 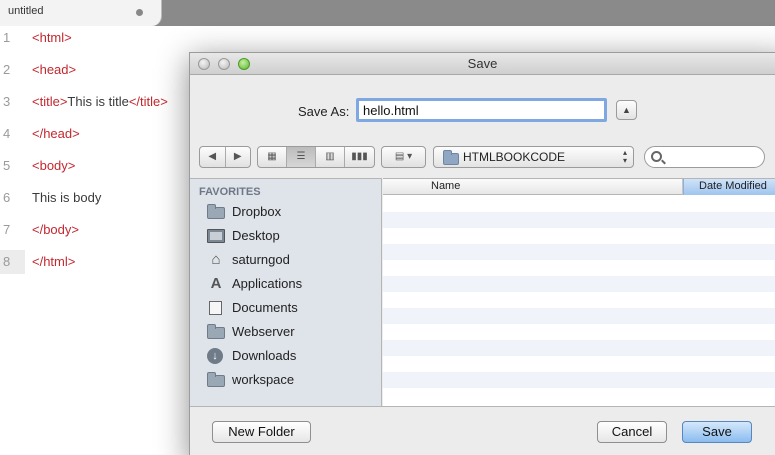 What do you see at coordinates (230, 192) in the screenshot?
I see `sidebar-heading: FAVORITES` at bounding box center [230, 192].